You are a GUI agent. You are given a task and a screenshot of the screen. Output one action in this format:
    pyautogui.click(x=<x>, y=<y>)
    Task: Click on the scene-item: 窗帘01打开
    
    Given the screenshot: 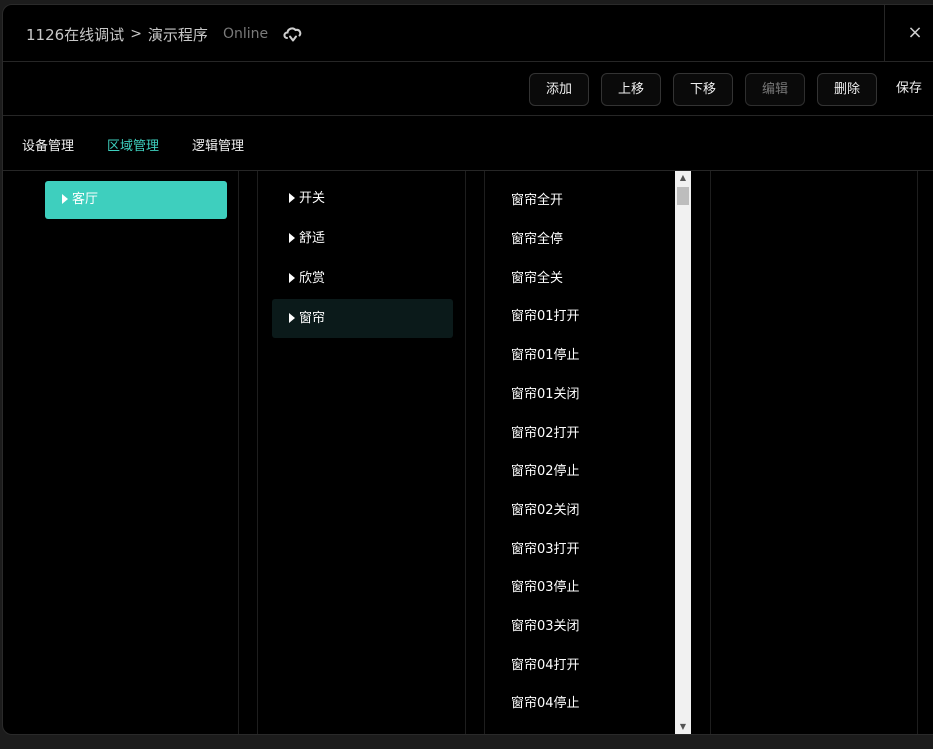 What is the action you would take?
    pyautogui.click(x=545, y=314)
    